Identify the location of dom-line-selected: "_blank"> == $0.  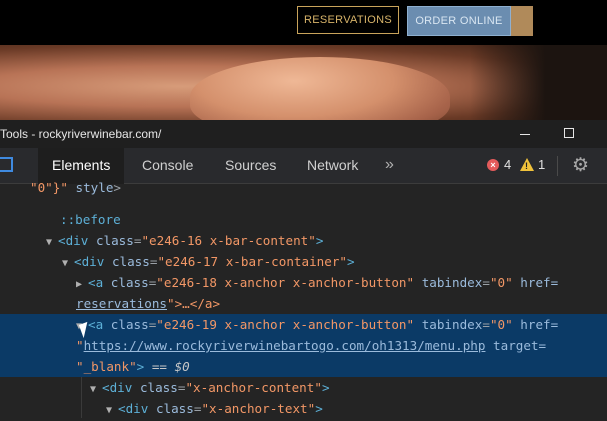
(133, 366).